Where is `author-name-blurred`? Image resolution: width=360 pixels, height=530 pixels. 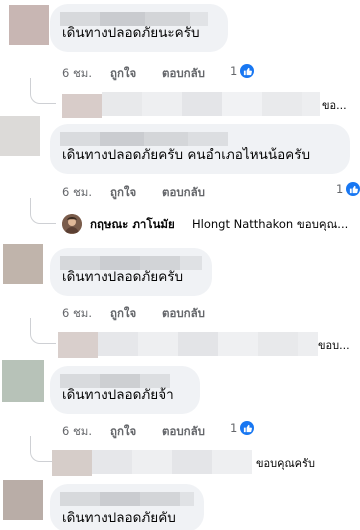 author-name-blurred is located at coordinates (127, 499).